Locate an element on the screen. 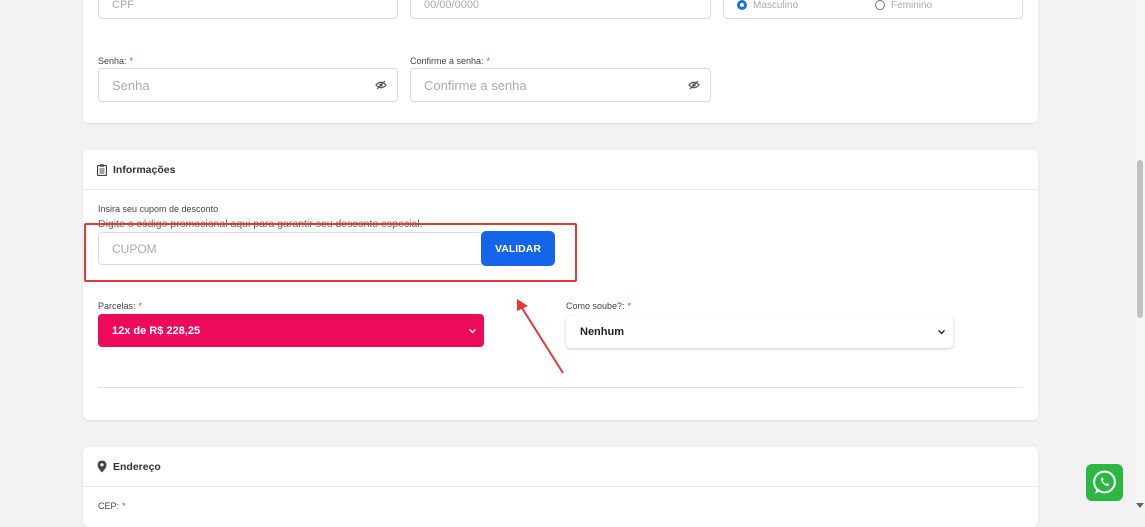 The width and height of the screenshot is (1145, 527). cpf-placeholder: CPF is located at coordinates (123, 5).